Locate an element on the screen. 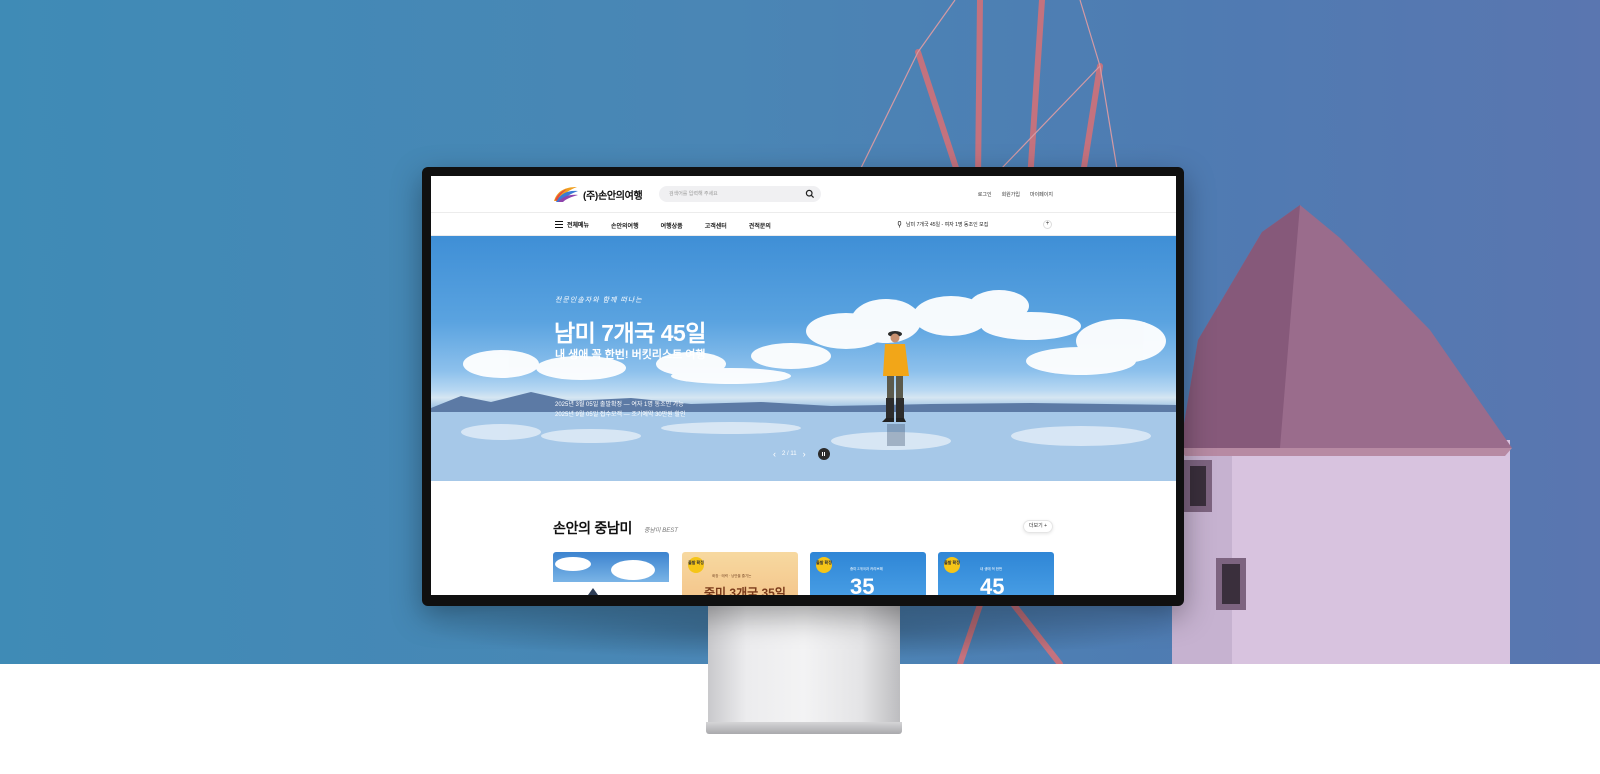  card-4-caption: 내 생애 꼭 한번 is located at coordinates (991, 569).